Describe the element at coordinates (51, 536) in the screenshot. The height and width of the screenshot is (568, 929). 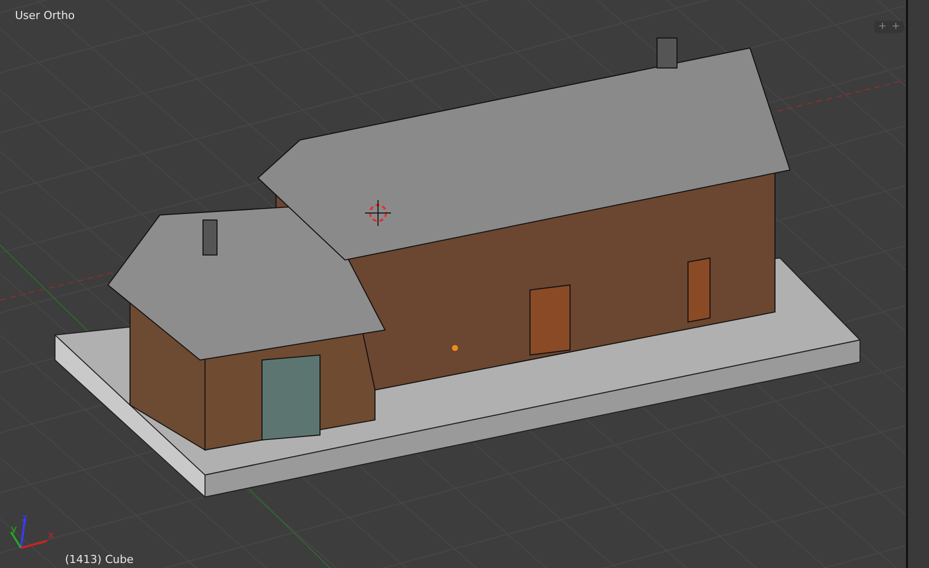
I see `axis-label: x` at that location.